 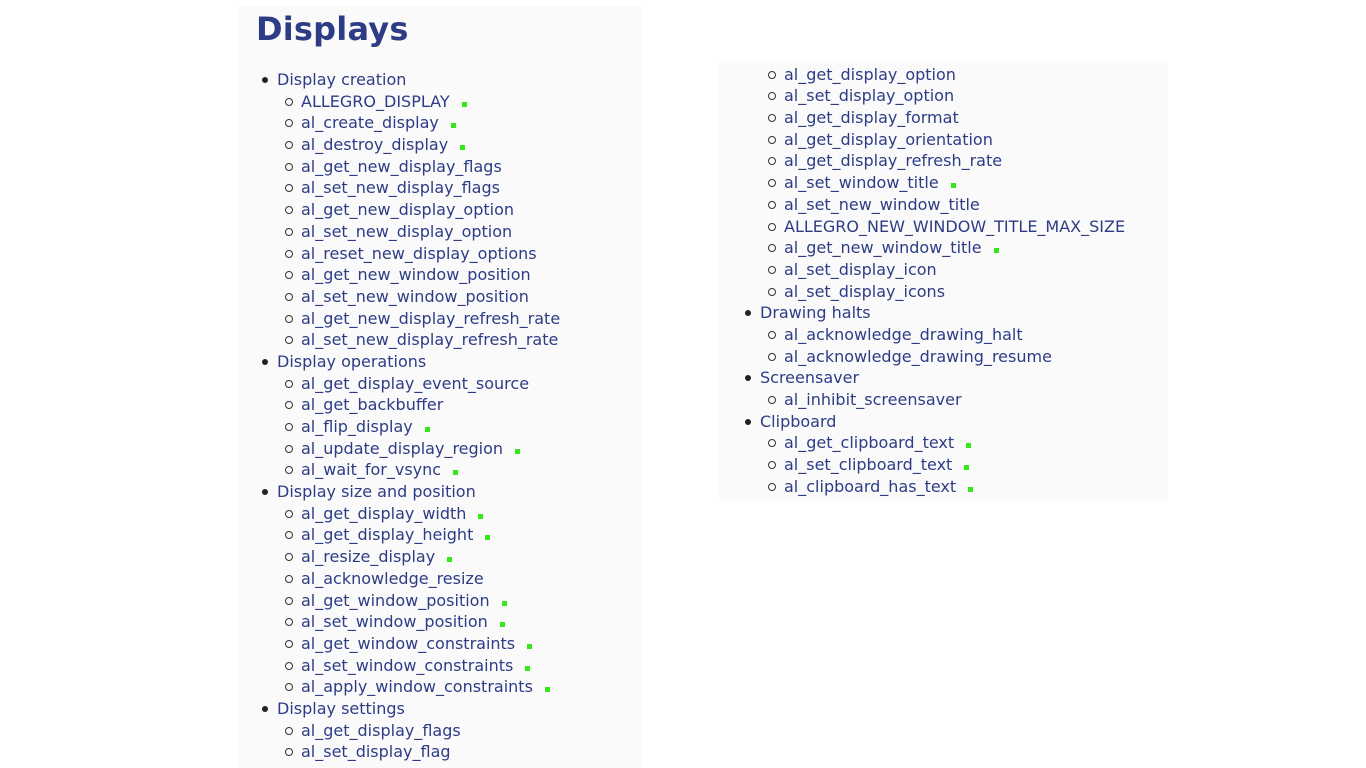 What do you see at coordinates (410, 319) in the screenshot?
I see `toc-item-al-get-new-display-refresh-rate: al_get_new_display_refresh_rate` at bounding box center [410, 319].